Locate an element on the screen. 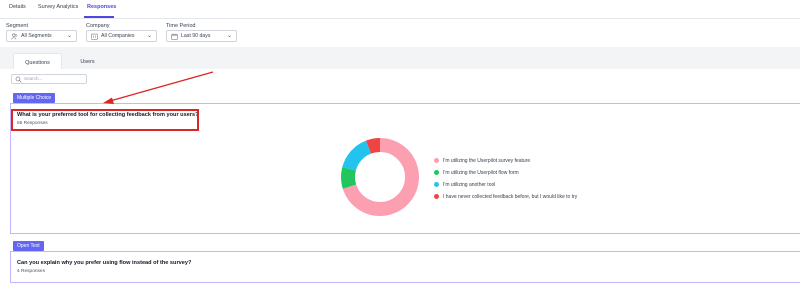  search-icon is located at coordinates (18, 79).